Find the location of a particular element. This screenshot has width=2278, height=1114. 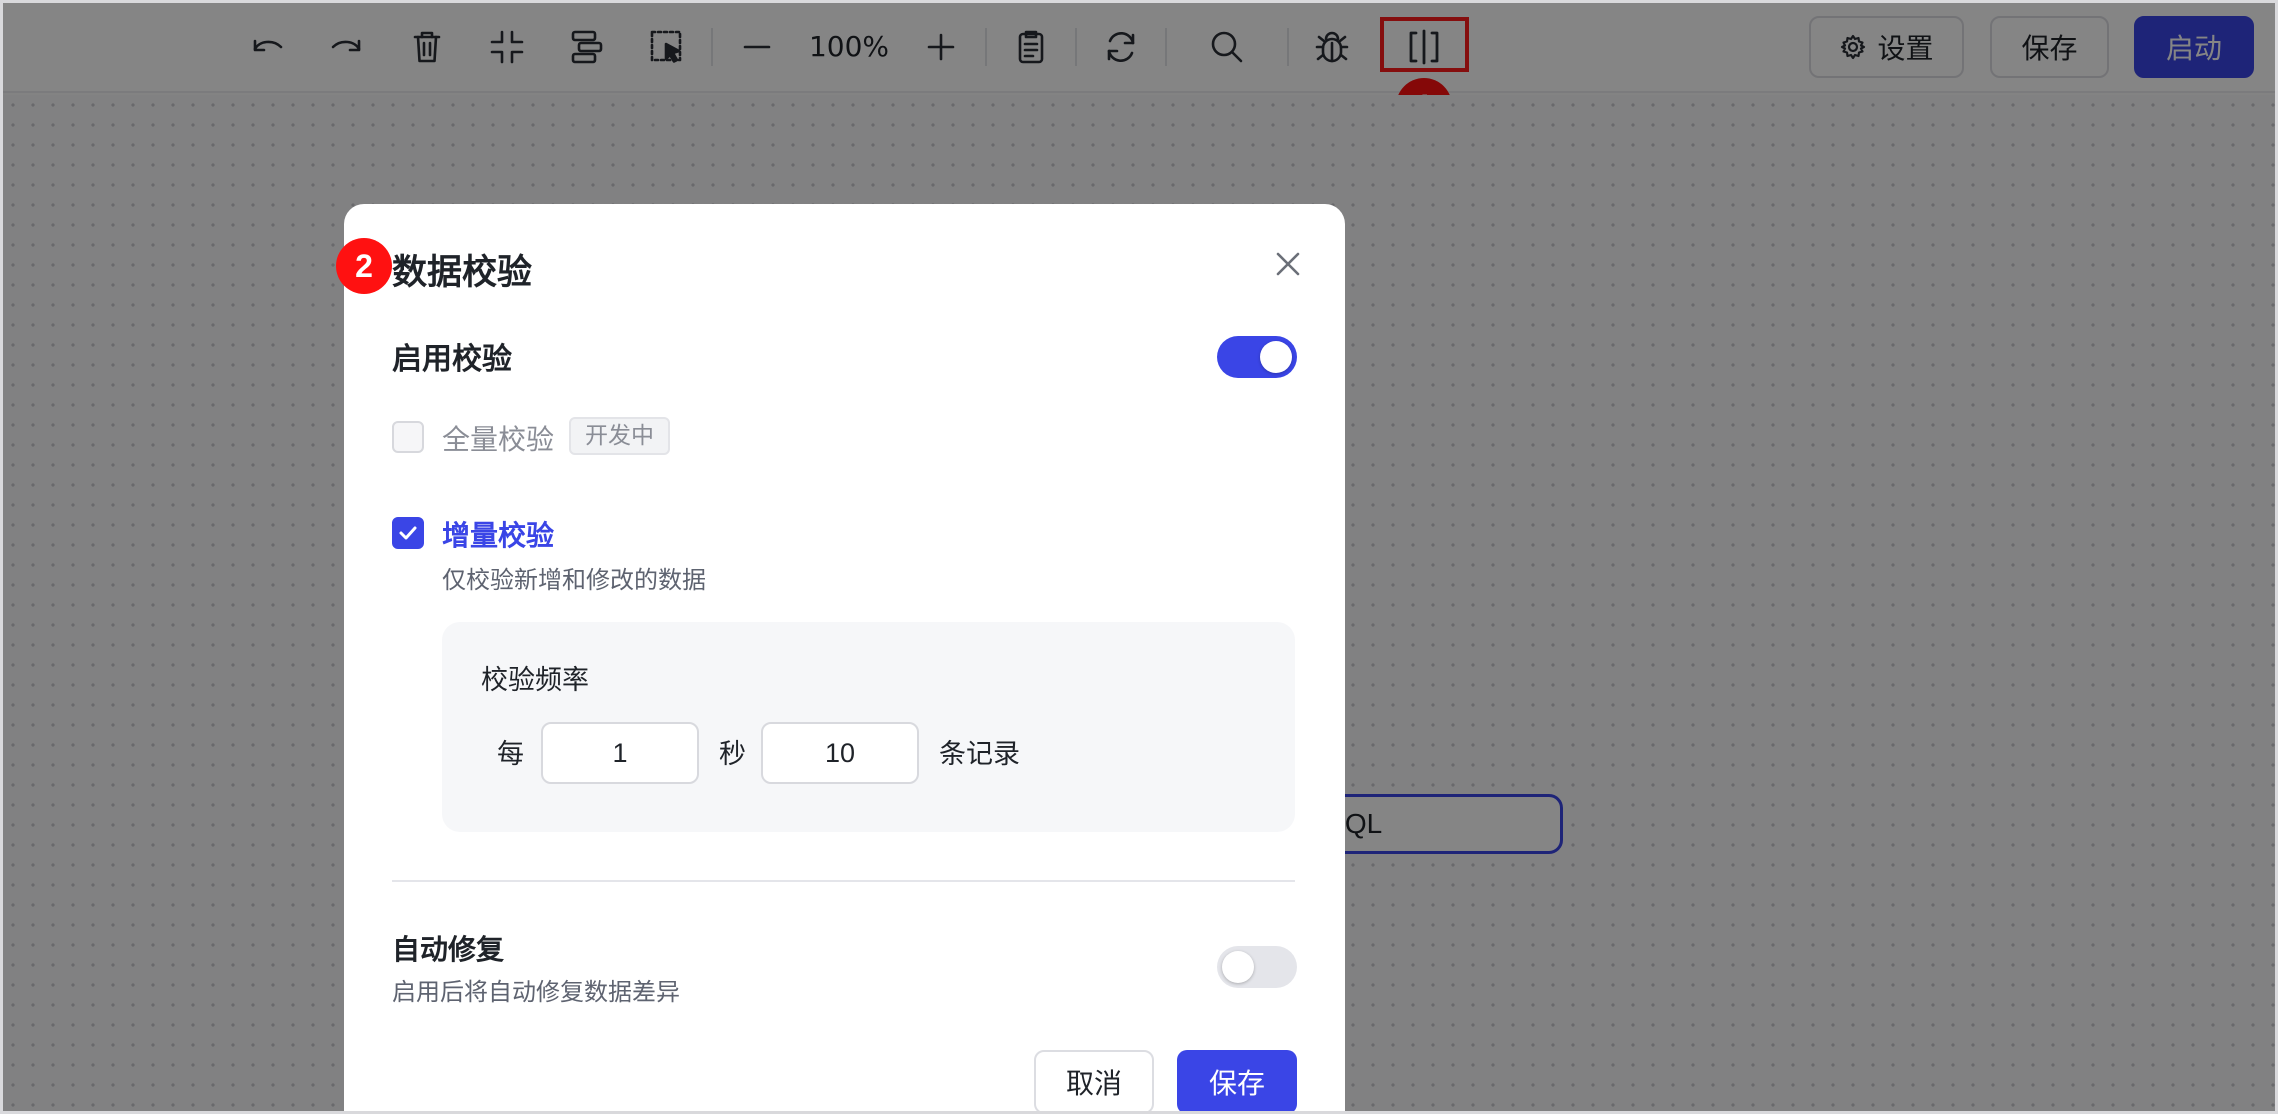

full-check-label: 全量校验 is located at coordinates (498, 439).